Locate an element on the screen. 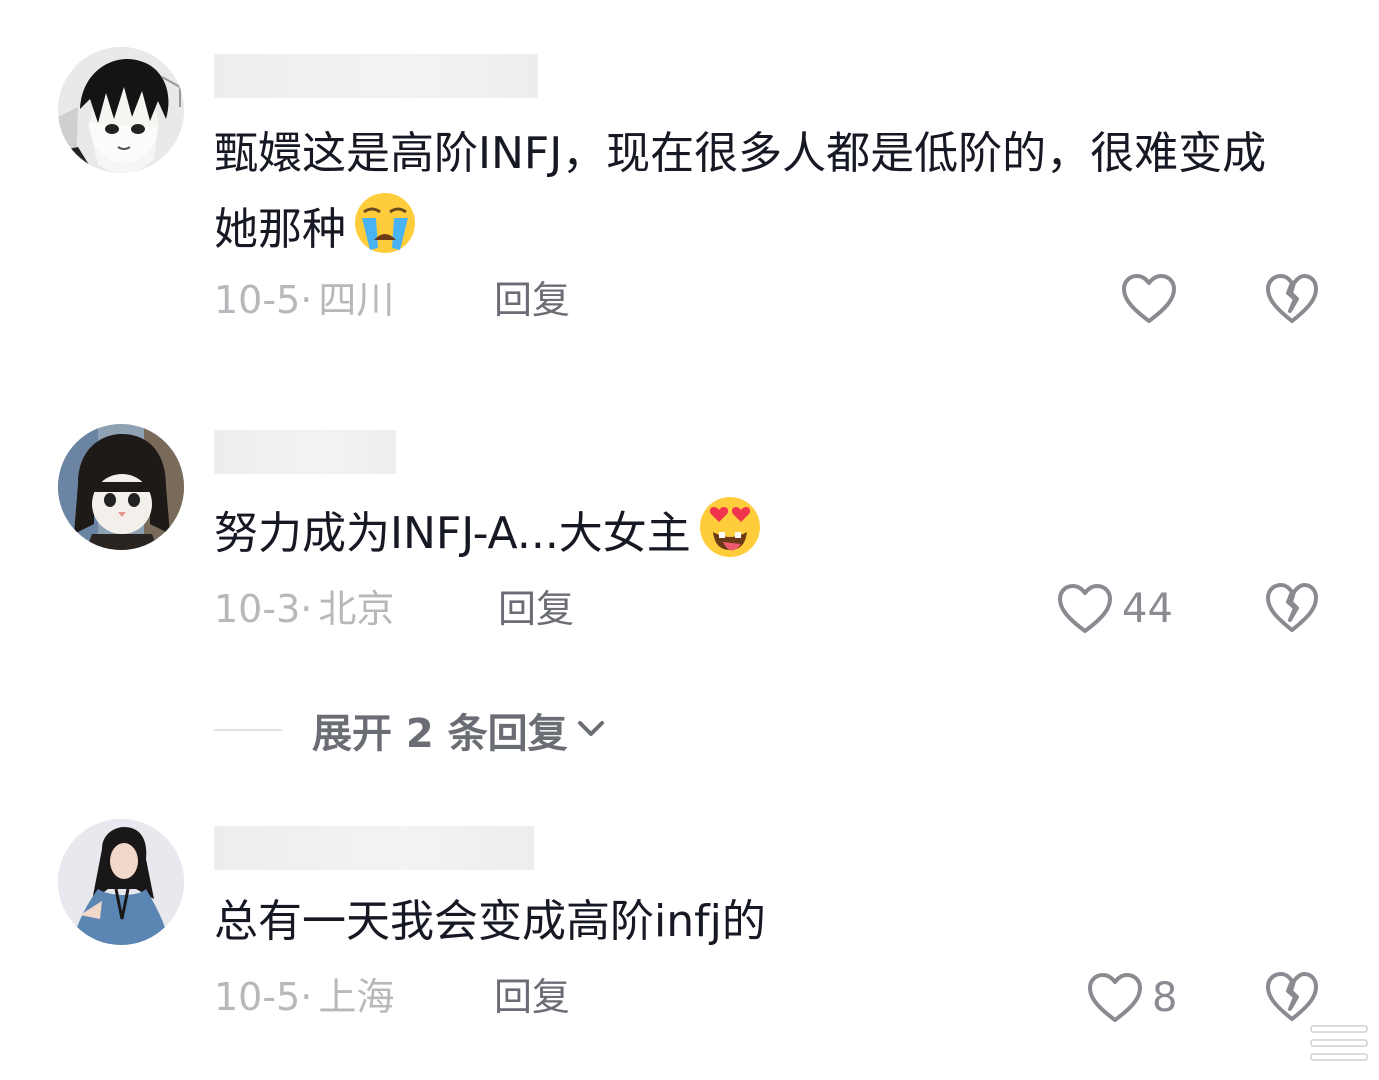 This screenshot has height=1080, width=1379. comment-text: 努力成为INFJ-A...大女主 is located at coordinates (754, 532).